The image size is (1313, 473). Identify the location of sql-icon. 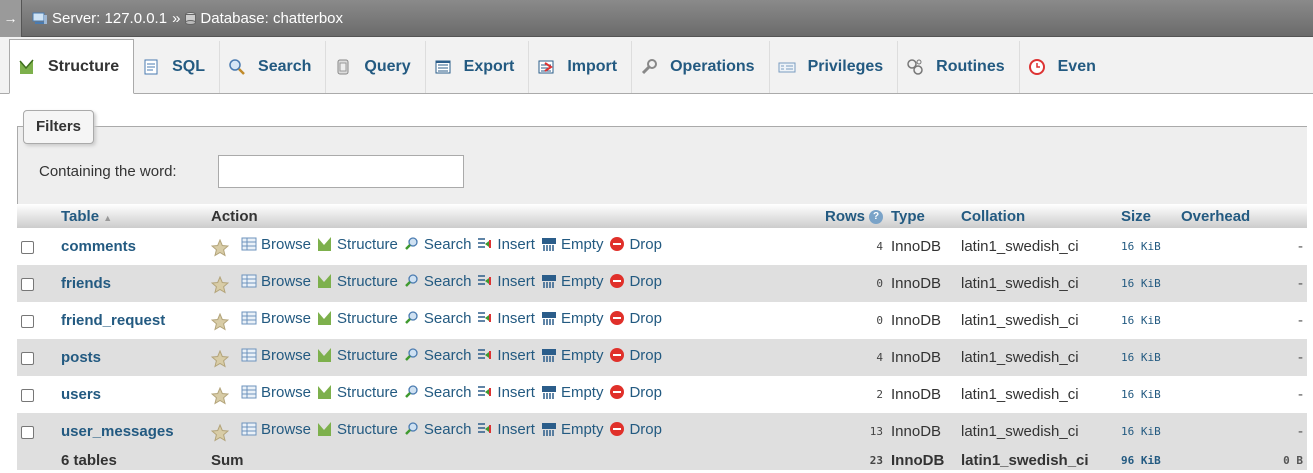
(151, 67).